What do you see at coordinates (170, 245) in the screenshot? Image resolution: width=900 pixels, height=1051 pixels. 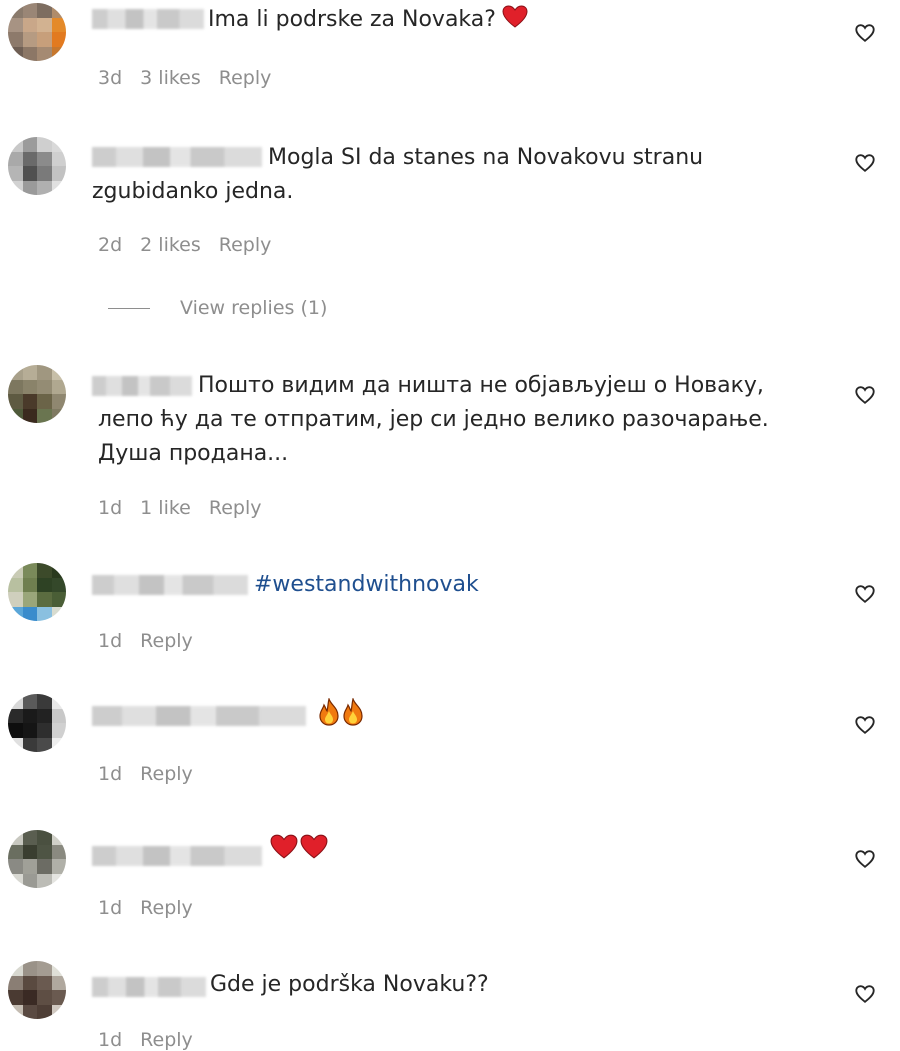 I see `likes-count: 2 likes` at bounding box center [170, 245].